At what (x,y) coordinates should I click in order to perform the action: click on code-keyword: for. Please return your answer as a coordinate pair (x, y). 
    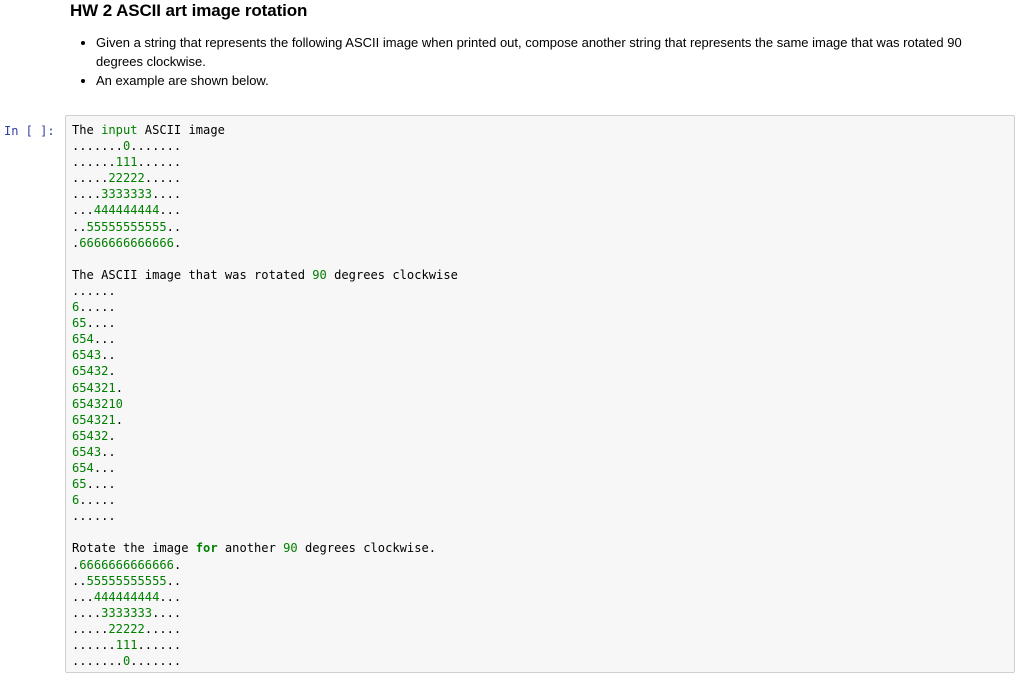
    Looking at the image, I should click on (206, 548).